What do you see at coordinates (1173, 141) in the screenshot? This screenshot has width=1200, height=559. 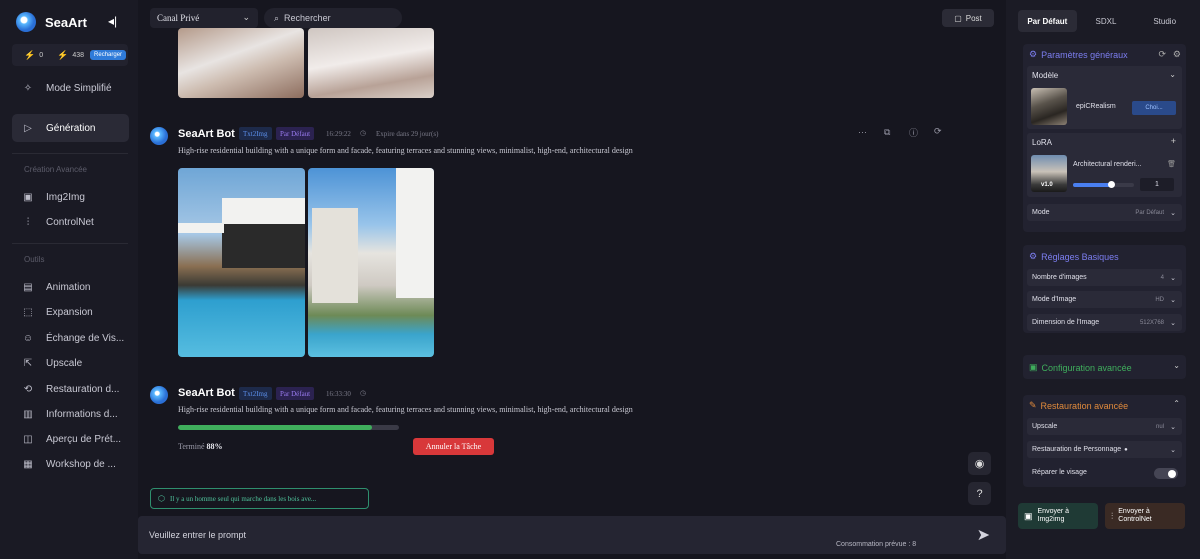 I see `add-icon: +` at bounding box center [1173, 141].